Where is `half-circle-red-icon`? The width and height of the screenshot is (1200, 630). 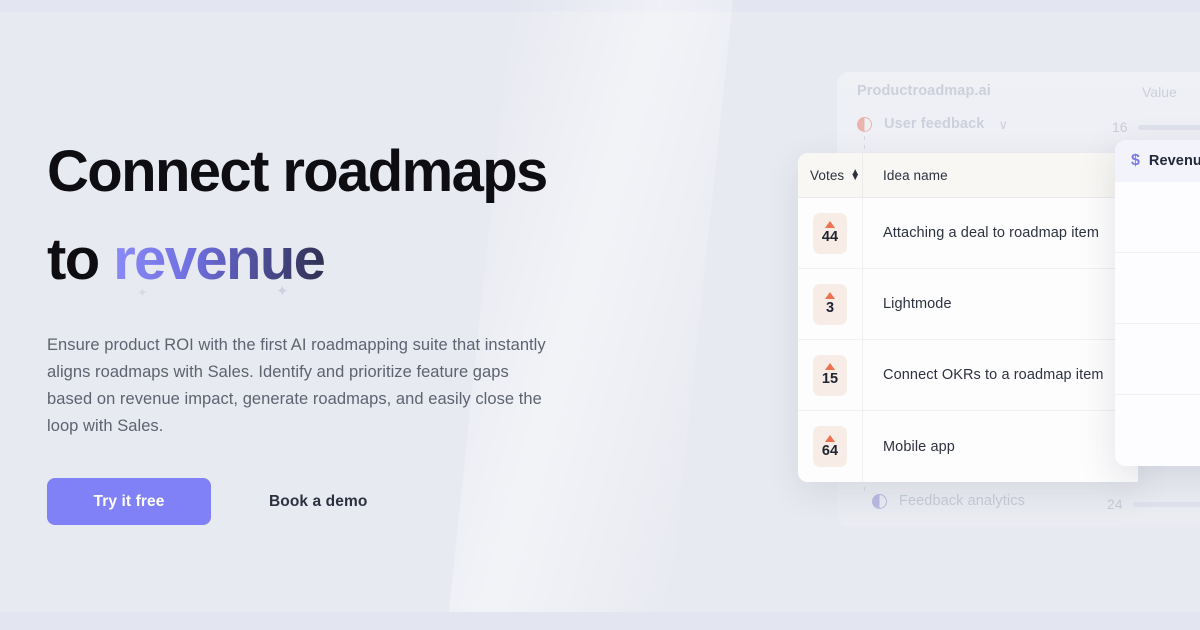
half-circle-red-icon is located at coordinates (864, 124).